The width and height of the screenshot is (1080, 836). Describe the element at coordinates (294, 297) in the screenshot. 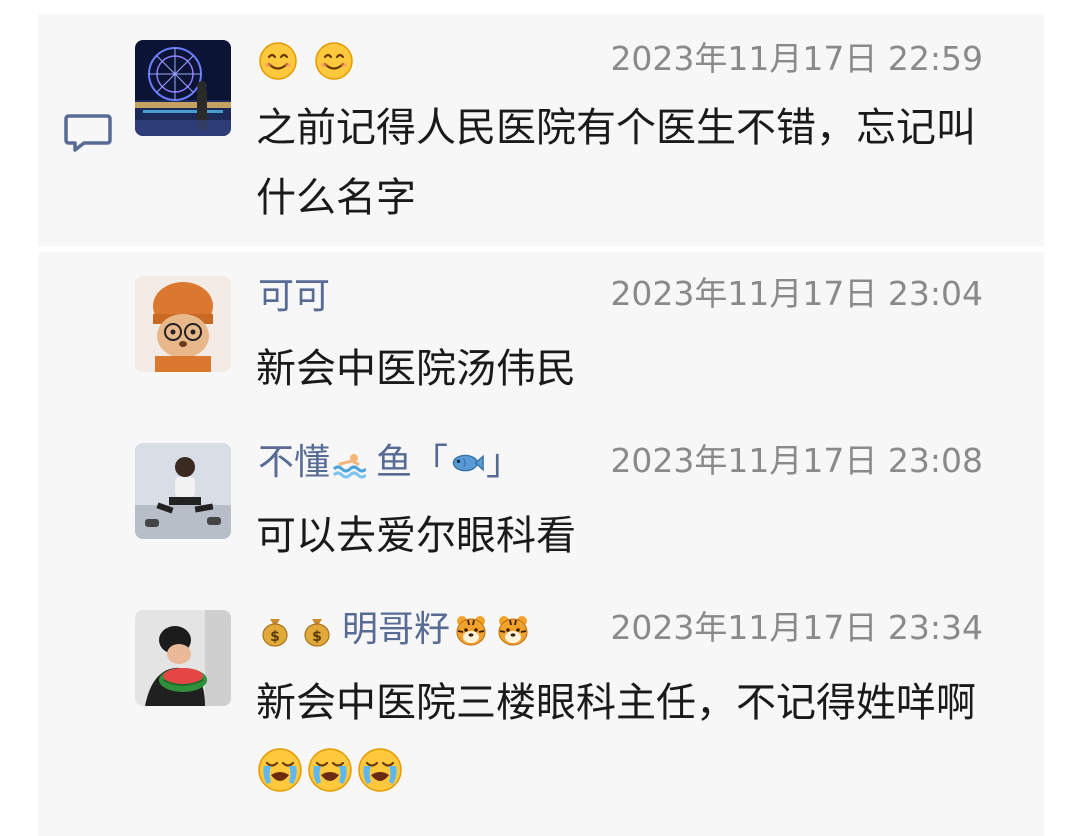

I see `reply-author-name: 可可` at that location.